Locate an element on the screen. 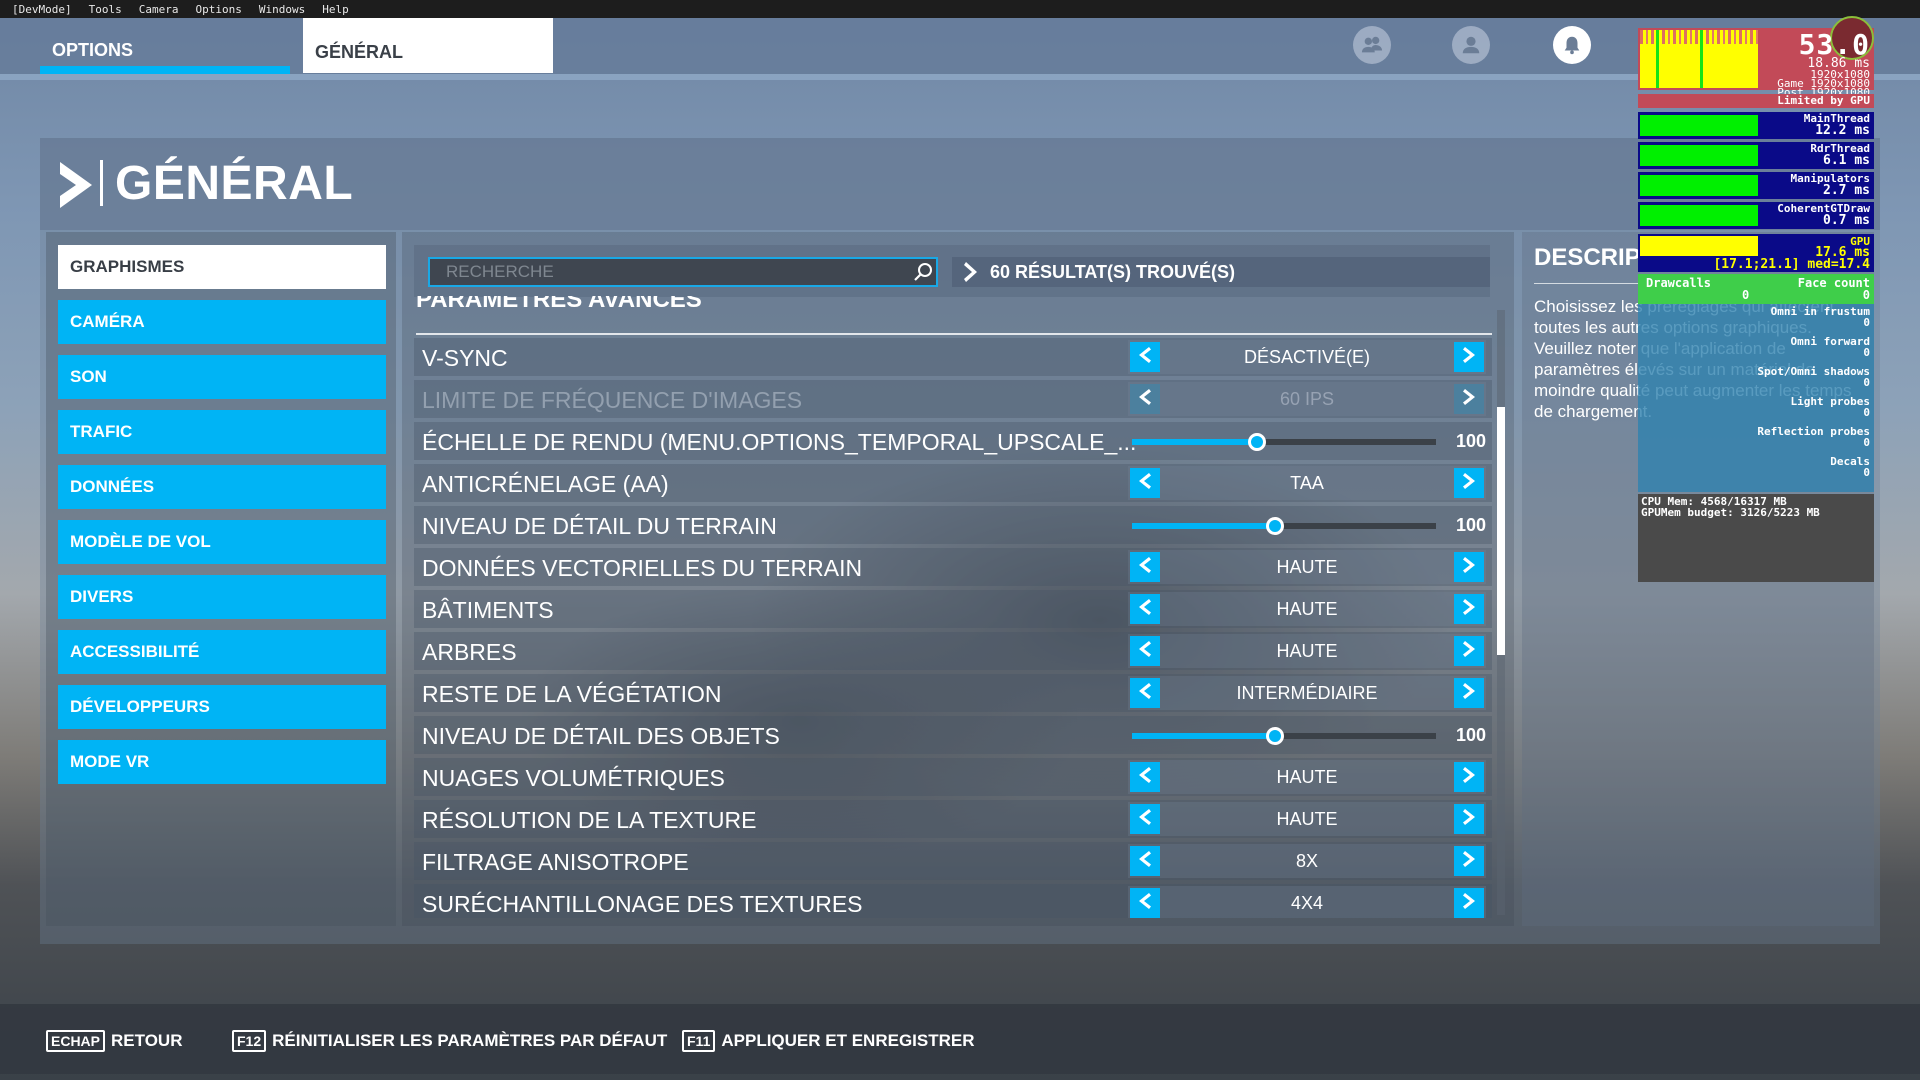  setting-row: BÂTIMENTS HAUTE is located at coordinates (953, 609).